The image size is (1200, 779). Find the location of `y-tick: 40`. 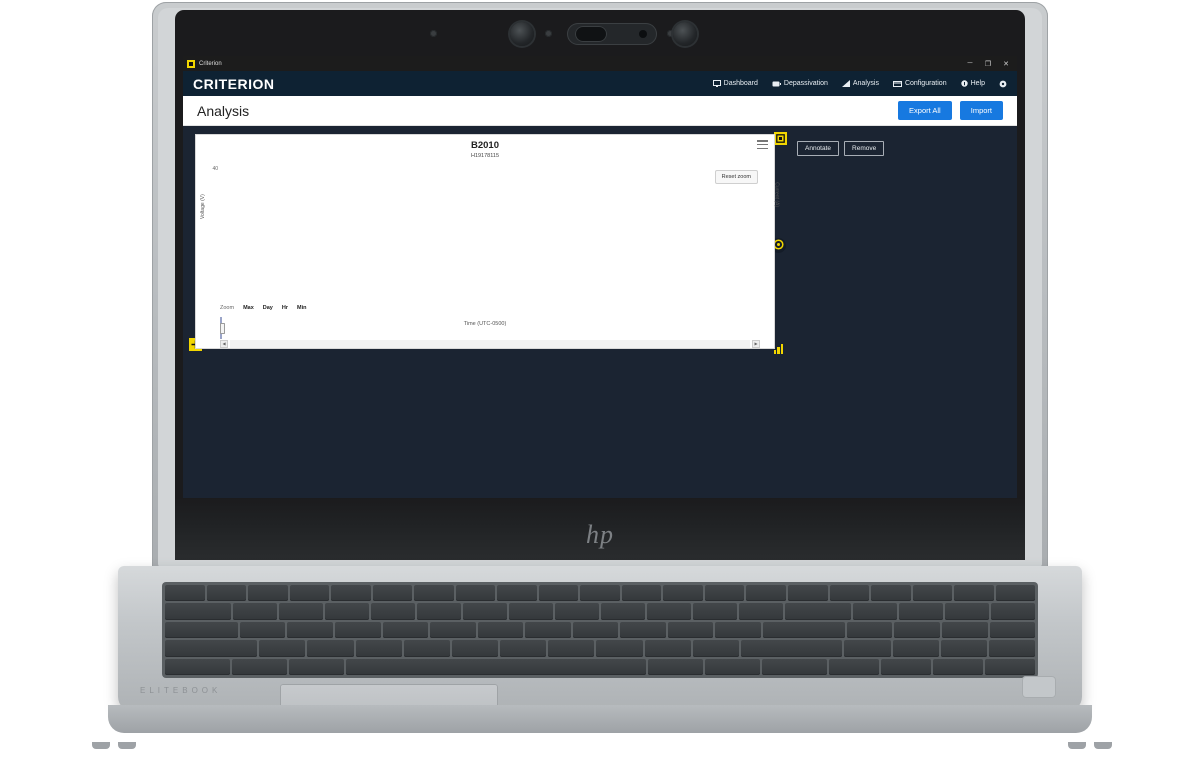

y-tick: 40 is located at coordinates (215, 169).